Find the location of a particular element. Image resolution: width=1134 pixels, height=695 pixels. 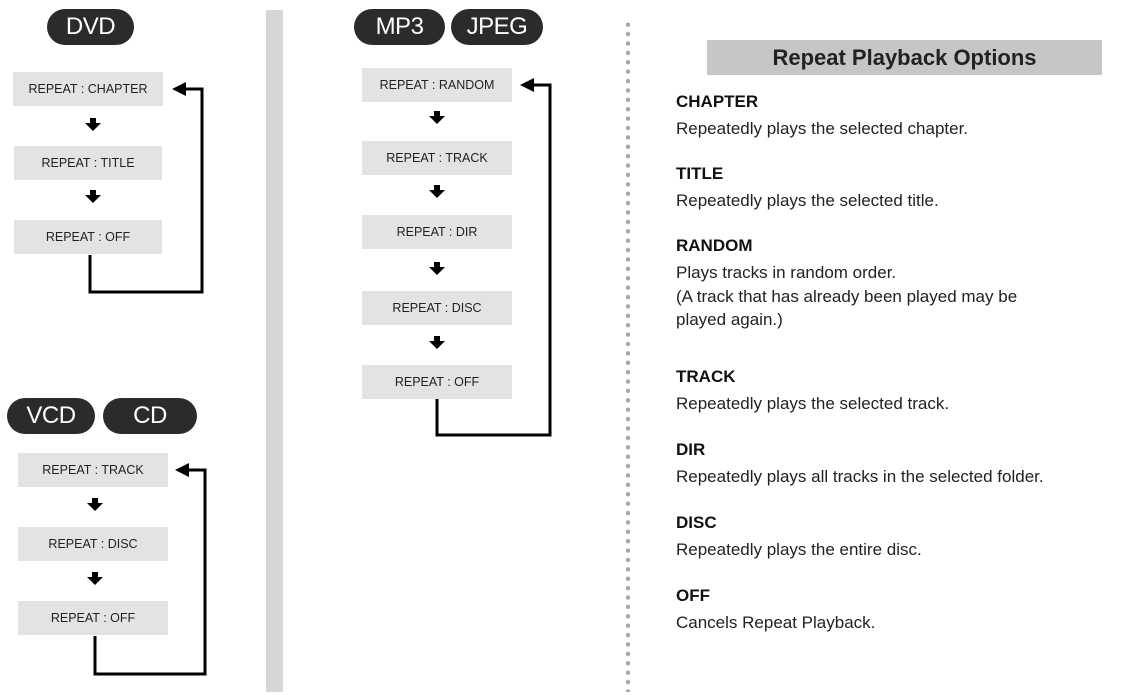

option-title-track: TRACK is located at coordinates (706, 376).